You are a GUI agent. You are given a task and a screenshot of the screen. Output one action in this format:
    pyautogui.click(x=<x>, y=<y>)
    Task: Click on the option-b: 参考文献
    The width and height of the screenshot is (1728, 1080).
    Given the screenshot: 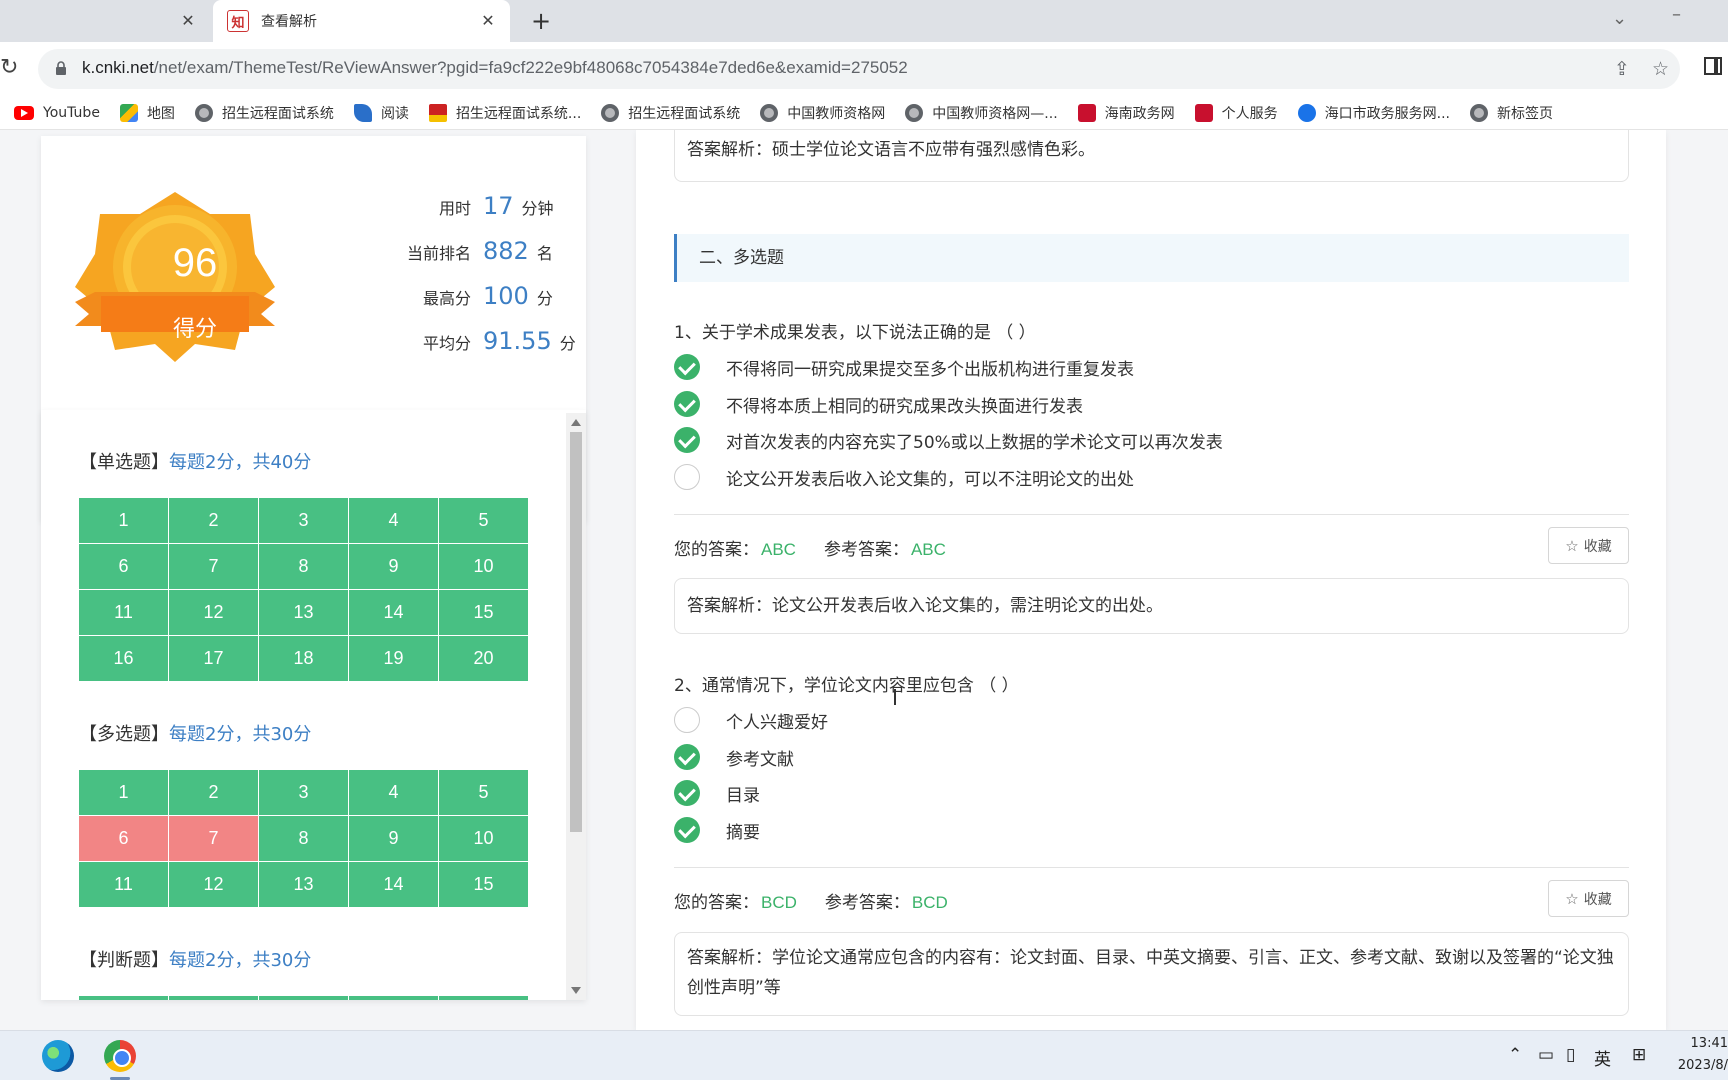 What is the action you would take?
    pyautogui.click(x=734, y=757)
    